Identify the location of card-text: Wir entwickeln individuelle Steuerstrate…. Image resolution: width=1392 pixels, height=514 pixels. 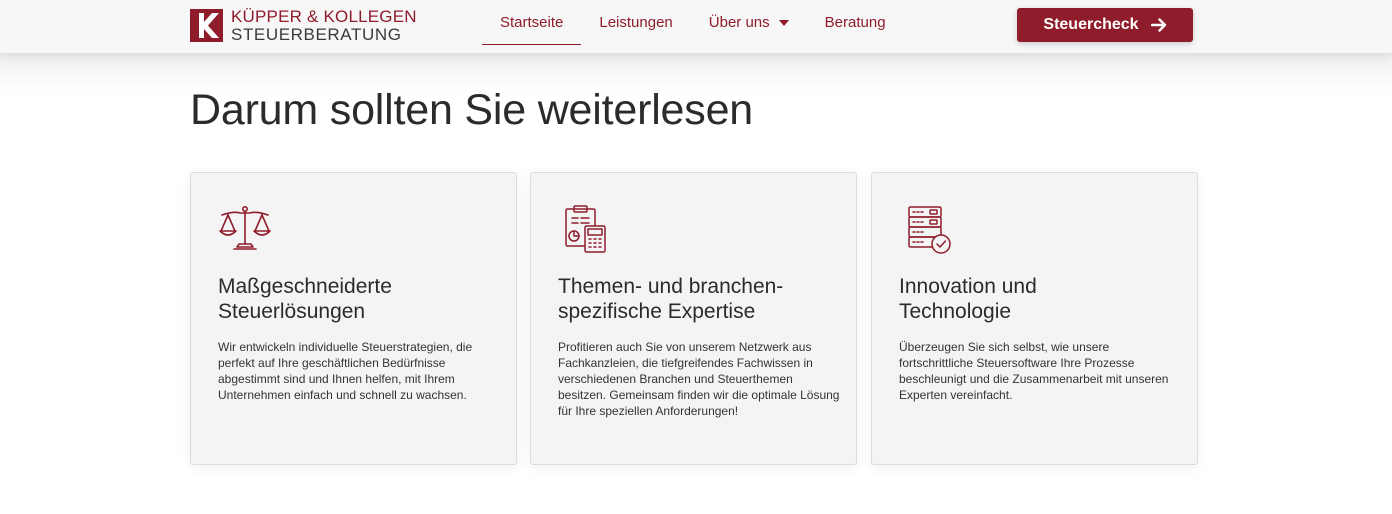
(345, 371).